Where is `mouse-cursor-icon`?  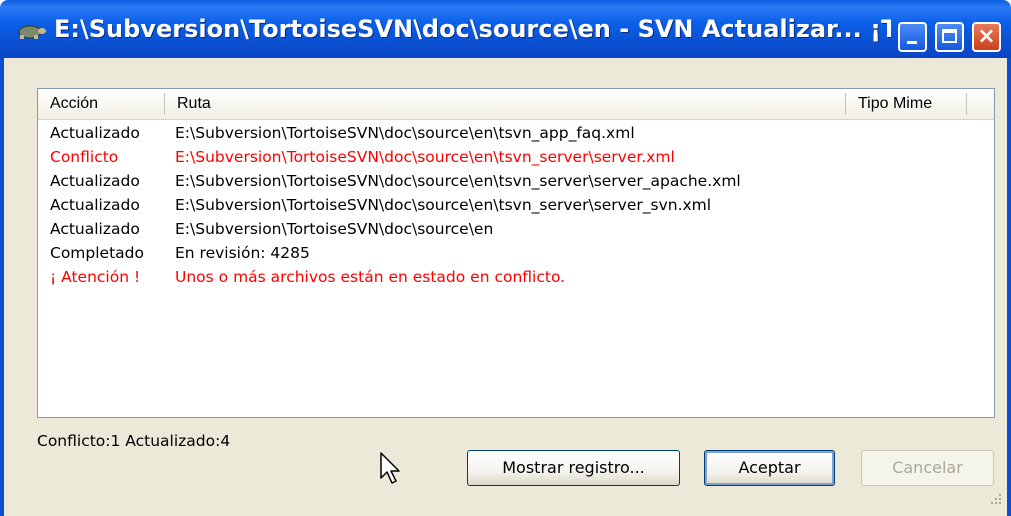
mouse-cursor-icon is located at coordinates (390, 468).